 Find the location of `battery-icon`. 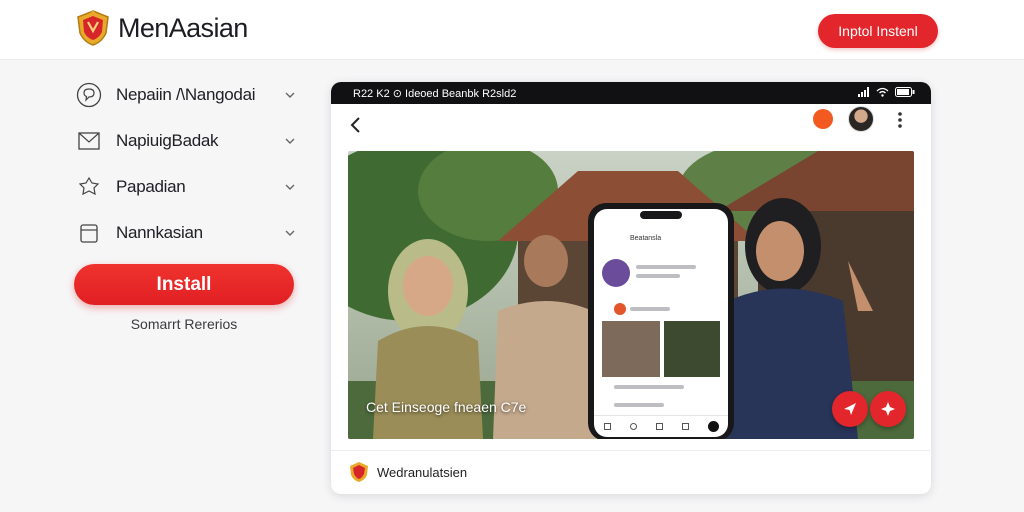

battery-icon is located at coordinates (905, 92).